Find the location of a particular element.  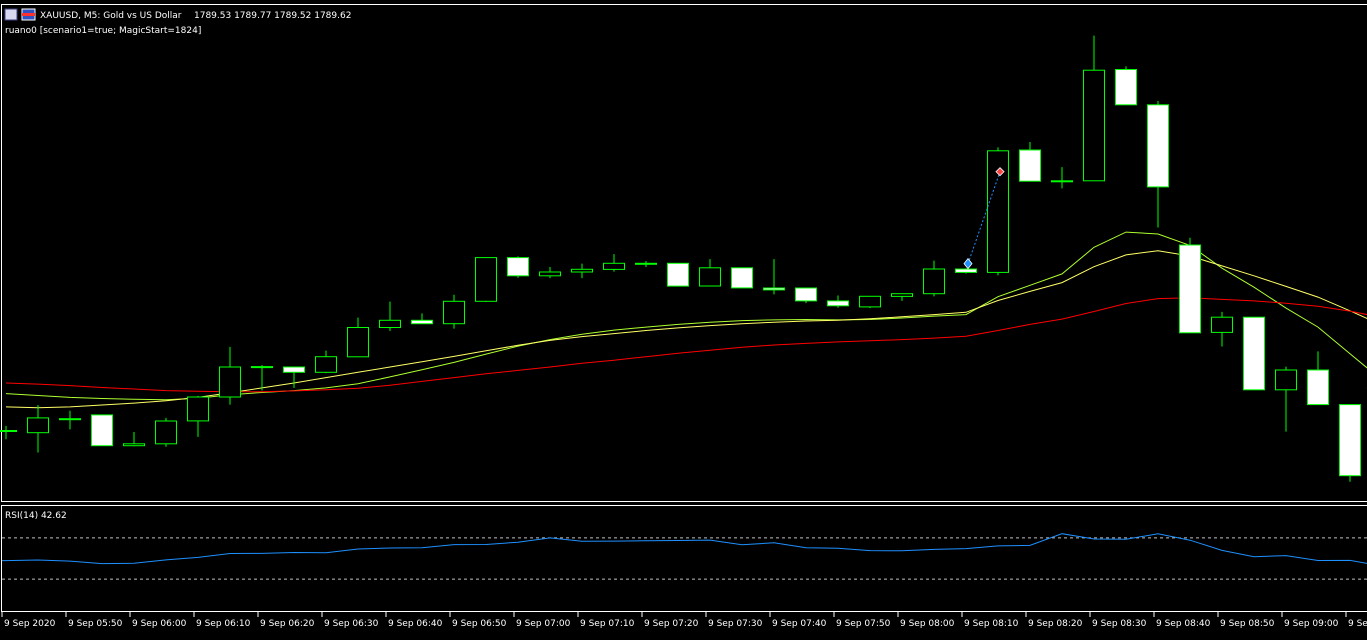

x-tick-label: 9 Sep 06:10 is located at coordinates (223, 624).